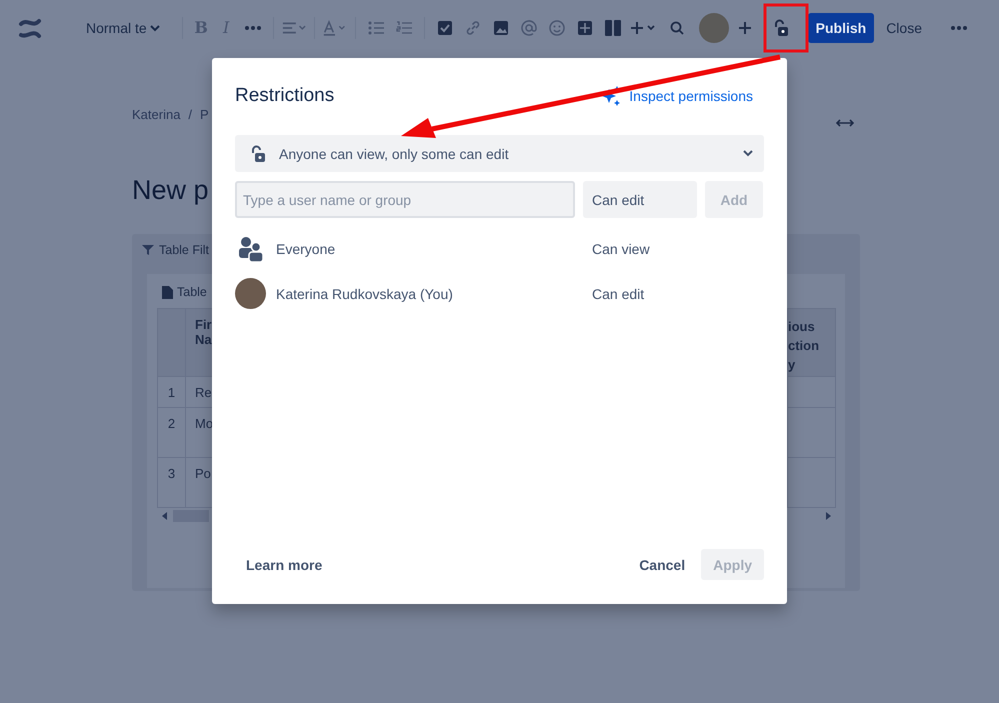  I want to click on page-title: New p, so click(170, 190).